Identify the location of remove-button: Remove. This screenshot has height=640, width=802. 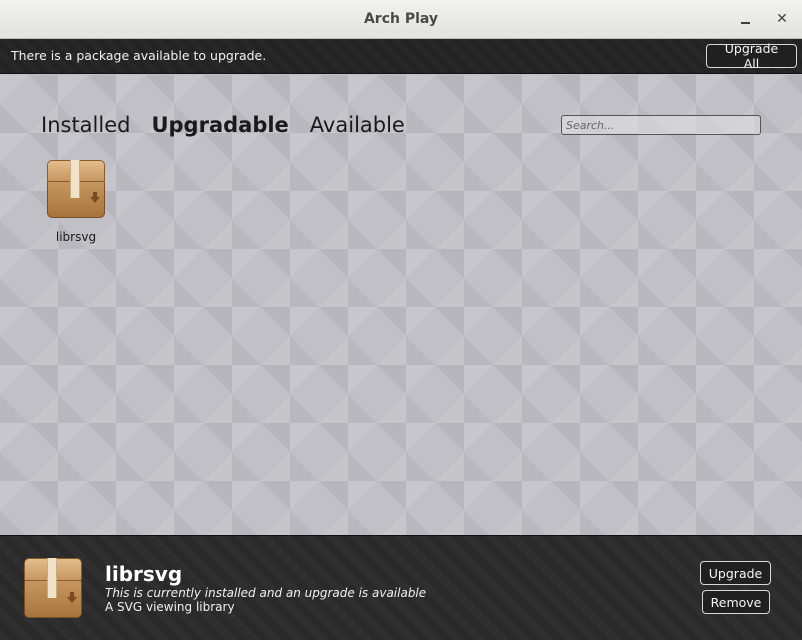
(736, 602).